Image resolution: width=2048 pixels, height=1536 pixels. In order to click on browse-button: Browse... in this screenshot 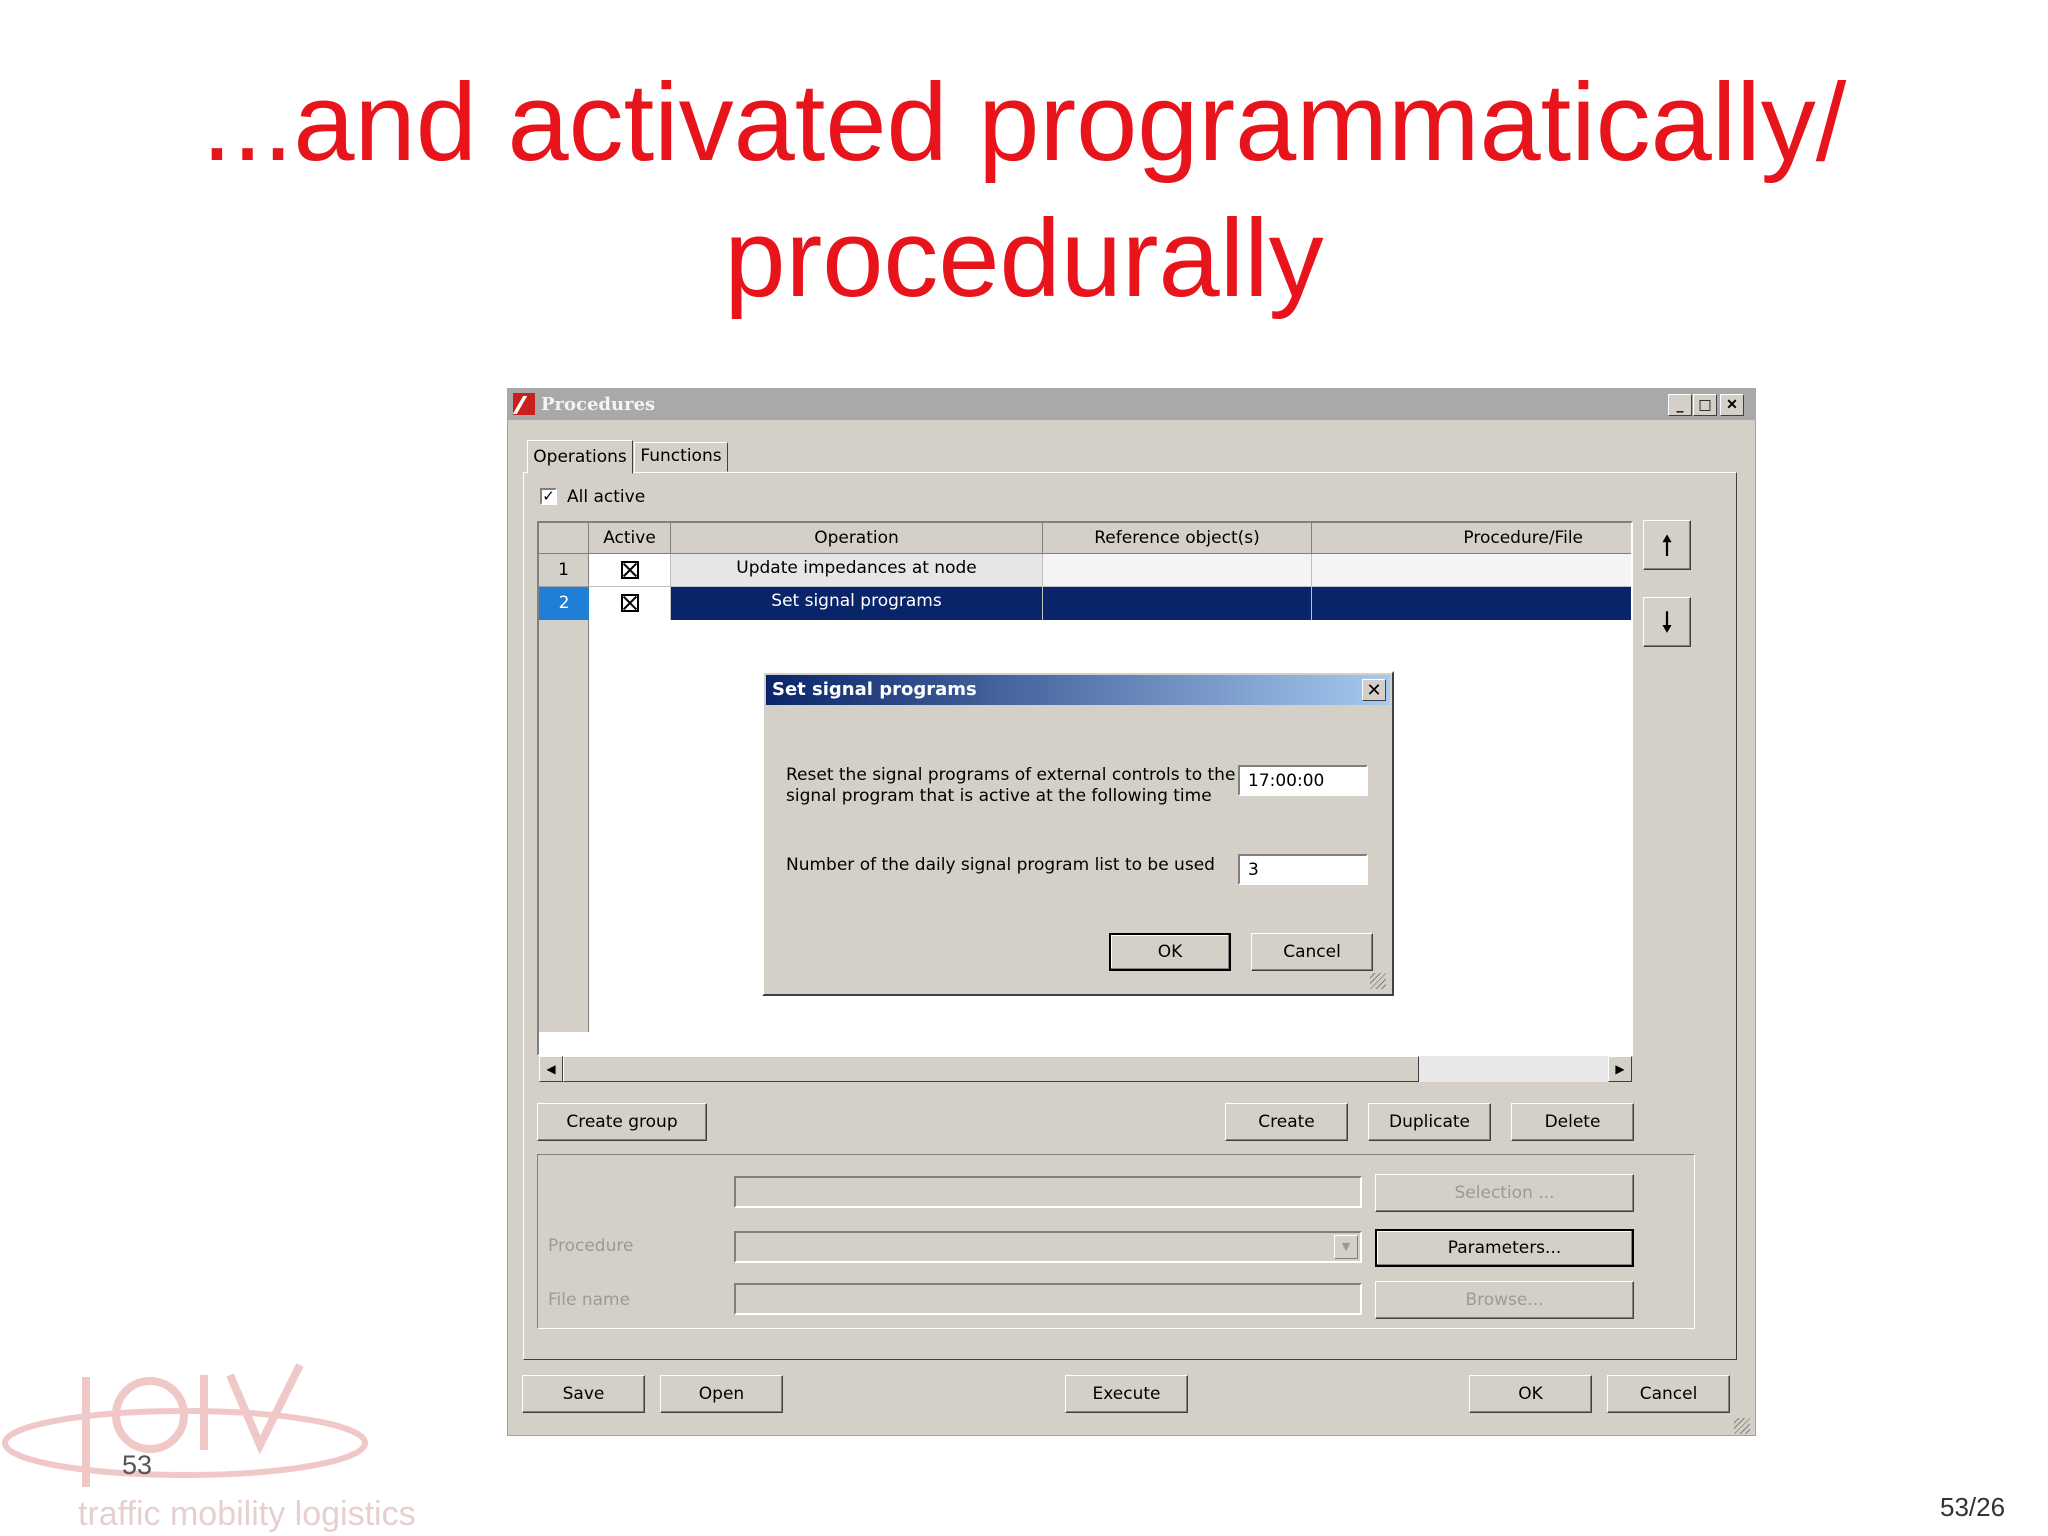, I will do `click(1504, 1300)`.